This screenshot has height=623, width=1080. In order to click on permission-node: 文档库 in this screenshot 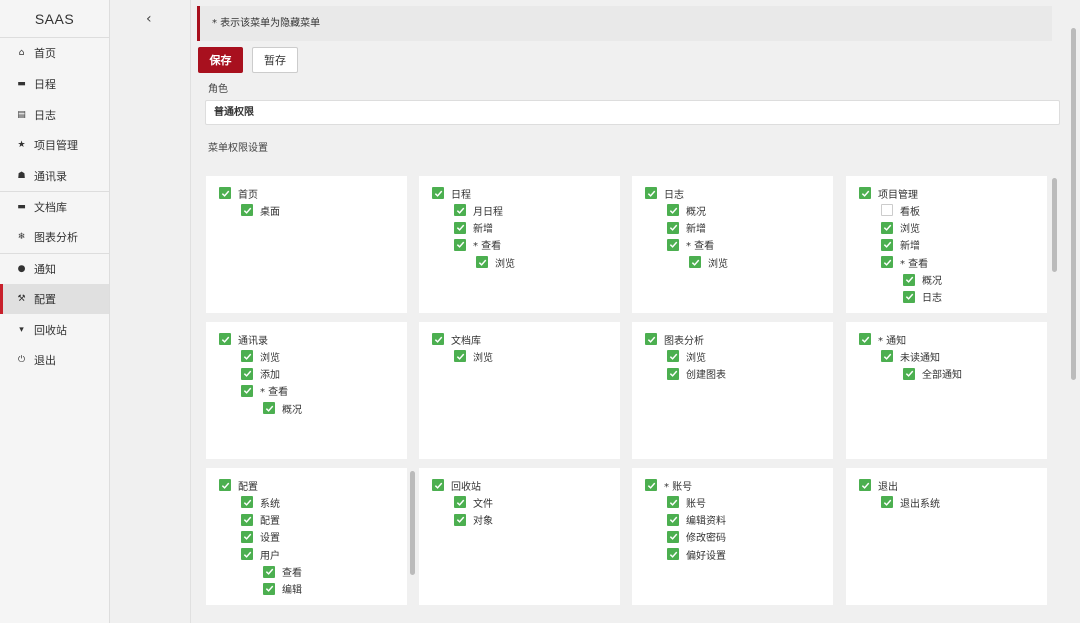, I will do `click(456, 339)`.